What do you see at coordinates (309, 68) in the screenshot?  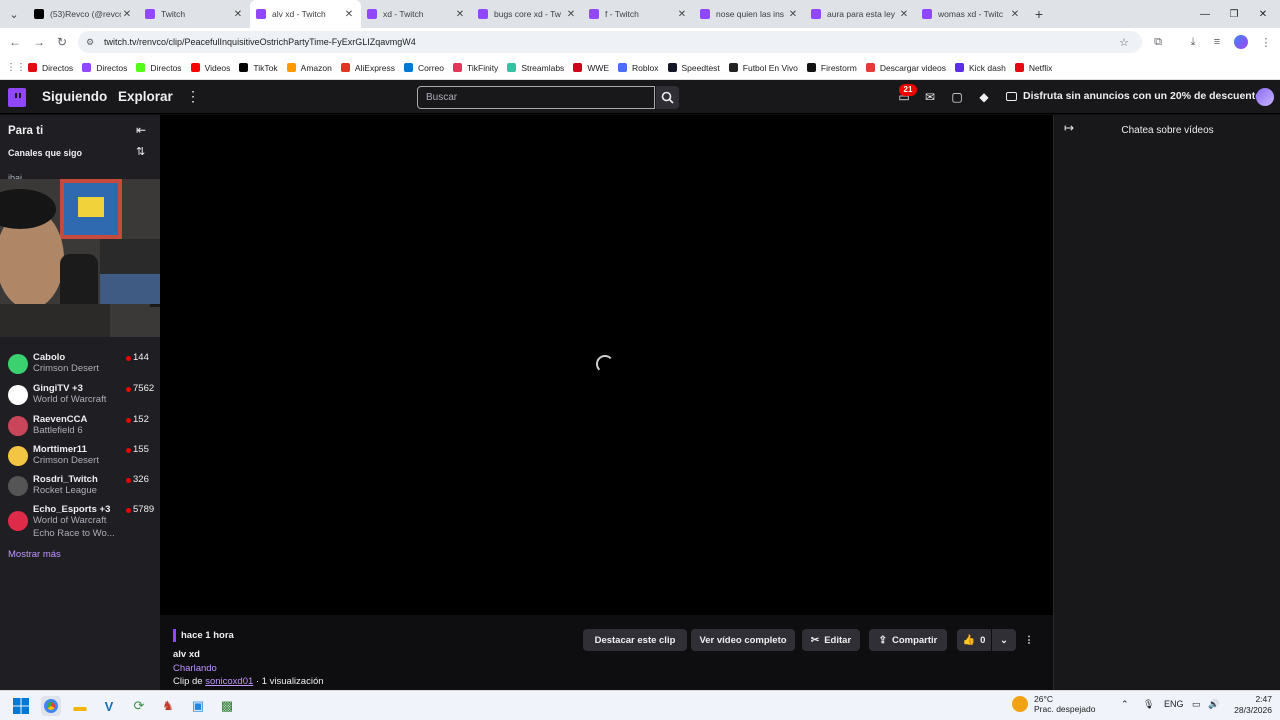 I see `bookmark-item: Amazon` at bounding box center [309, 68].